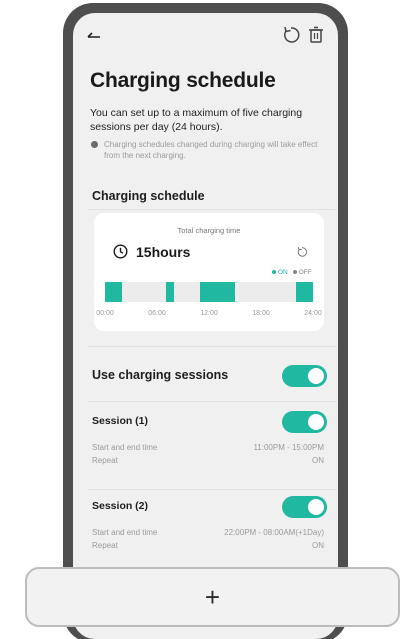 The image size is (414, 639). What do you see at coordinates (205, 35) in the screenshot?
I see `top-bar` at bounding box center [205, 35].